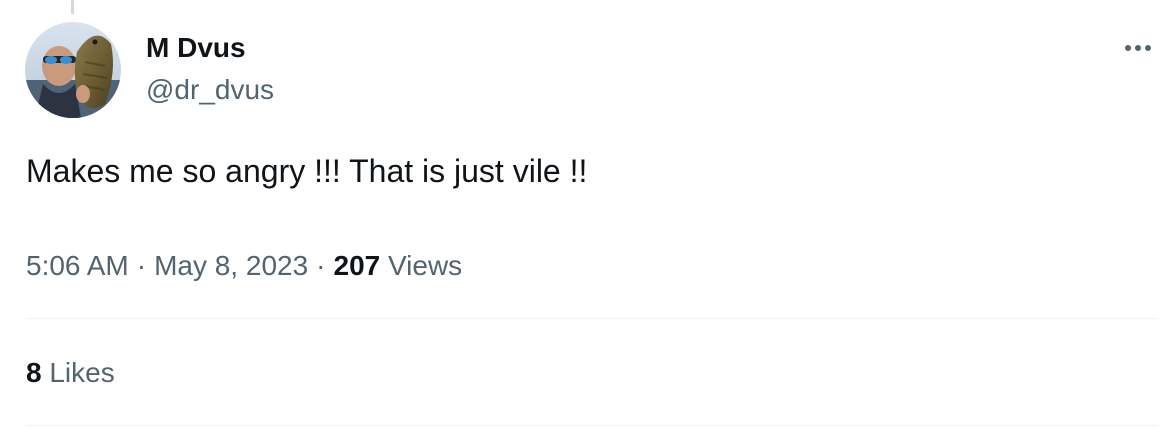 Image resolution: width=1168 pixels, height=428 pixels. I want to click on views-count: 207, so click(357, 265).